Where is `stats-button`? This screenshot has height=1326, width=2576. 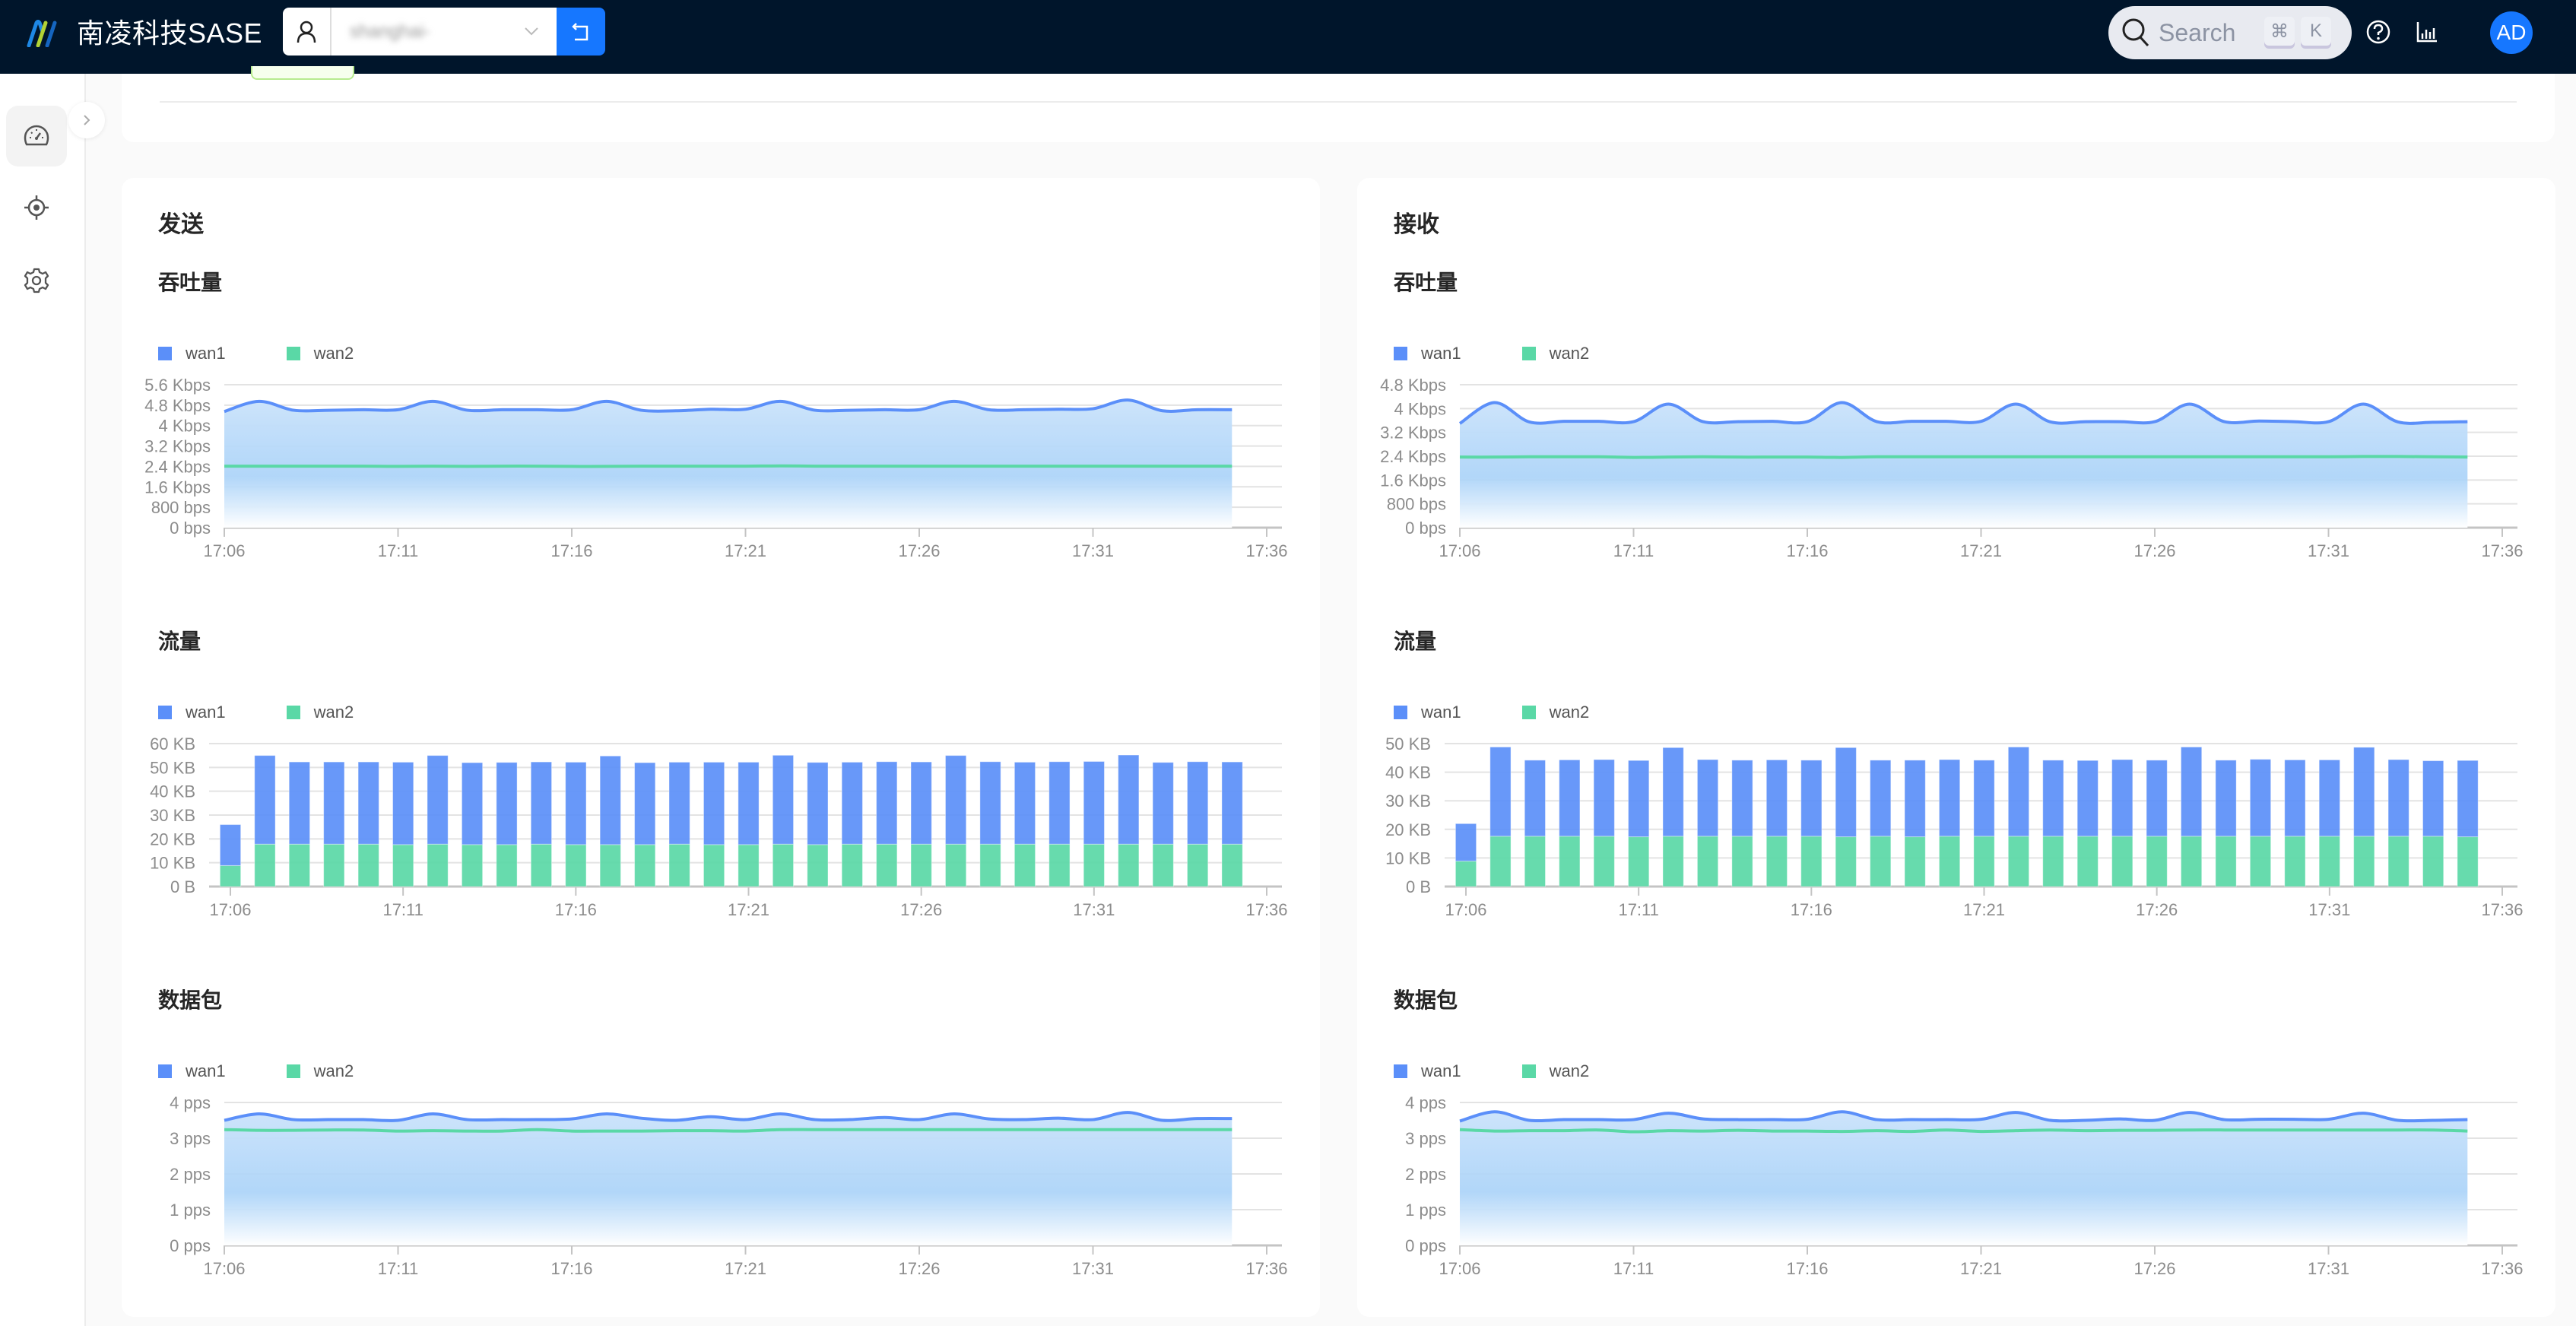
stats-button is located at coordinates (2427, 32).